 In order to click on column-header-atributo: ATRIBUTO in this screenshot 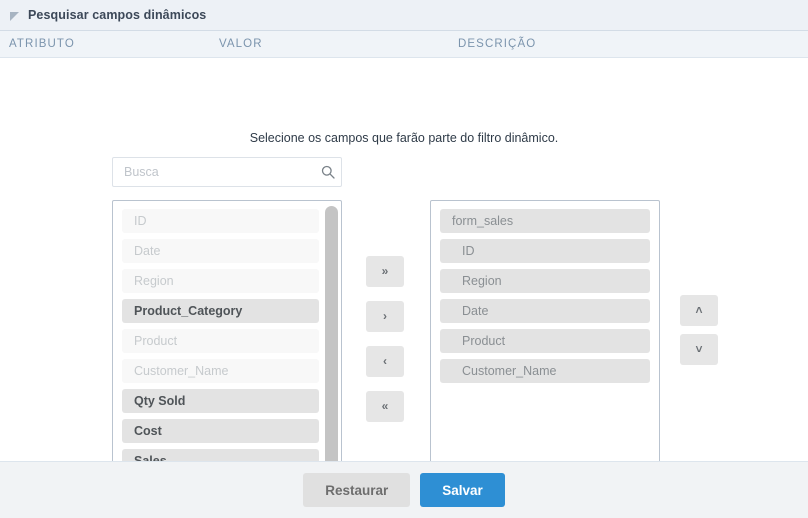, I will do `click(42, 44)`.